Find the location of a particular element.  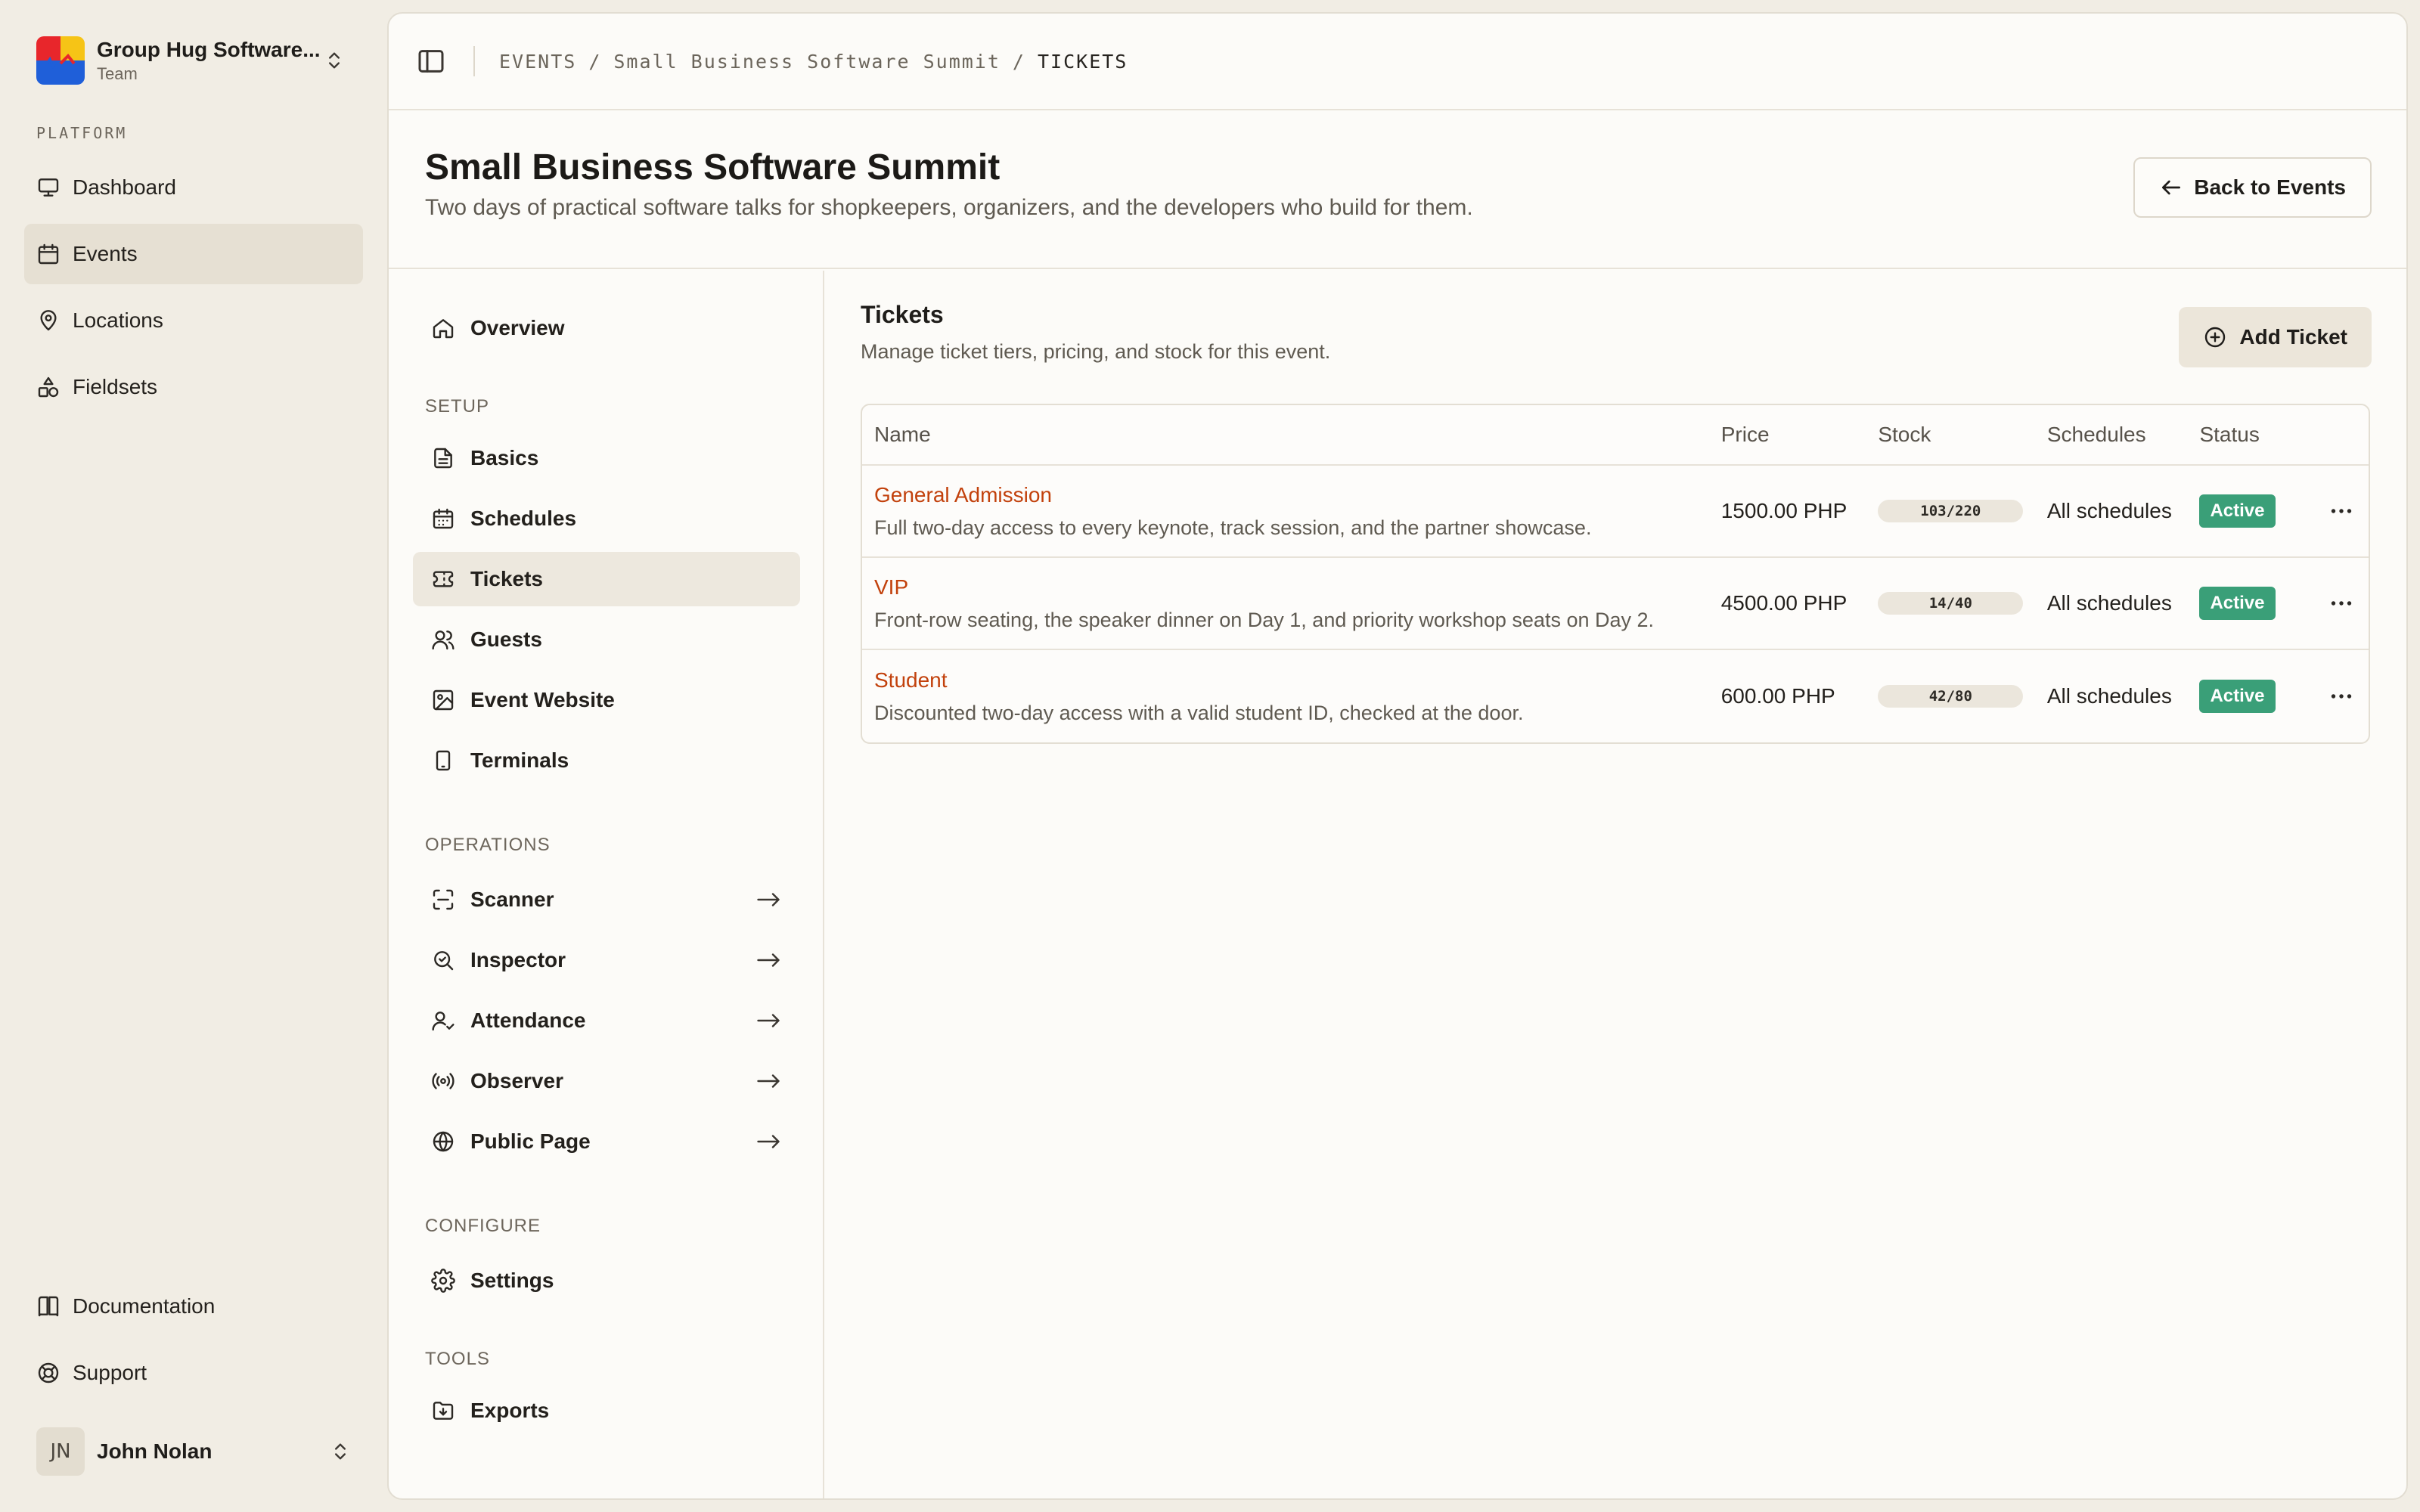

sidebar-item-label: Fieldsets is located at coordinates (115, 387).